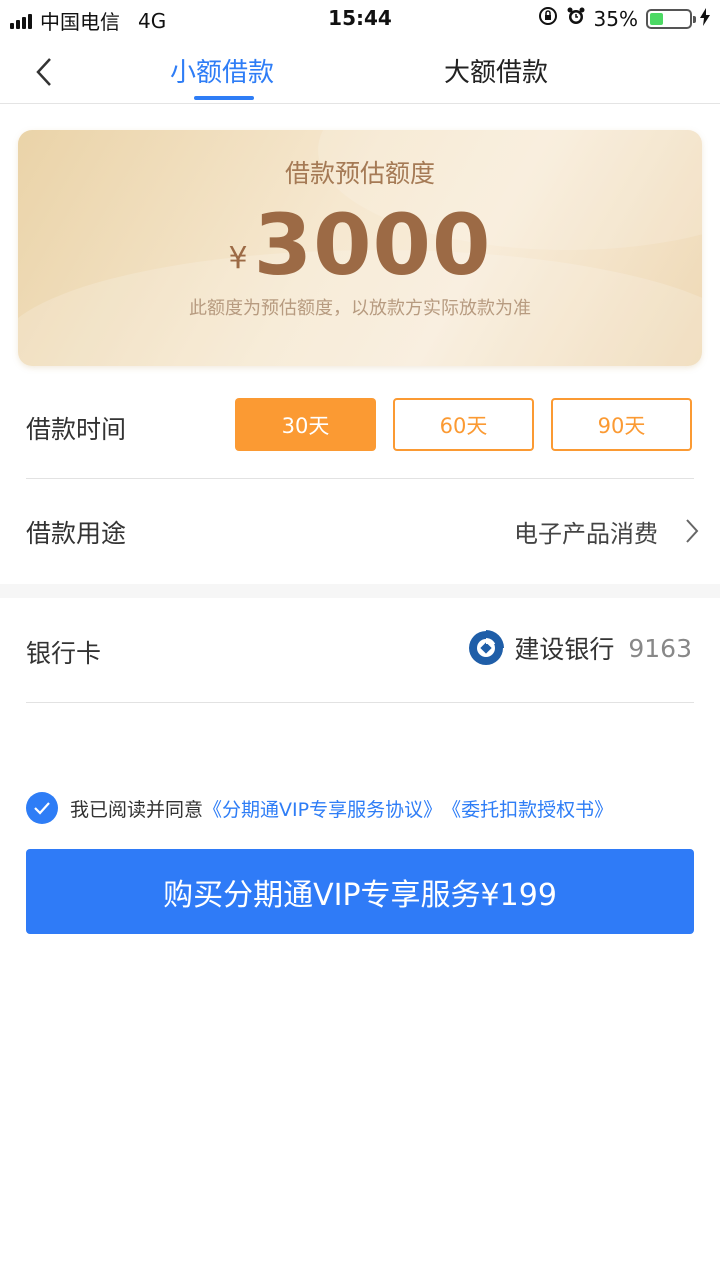 Image resolution: width=720 pixels, height=1280 pixels. I want to click on back-button, so click(44, 72).